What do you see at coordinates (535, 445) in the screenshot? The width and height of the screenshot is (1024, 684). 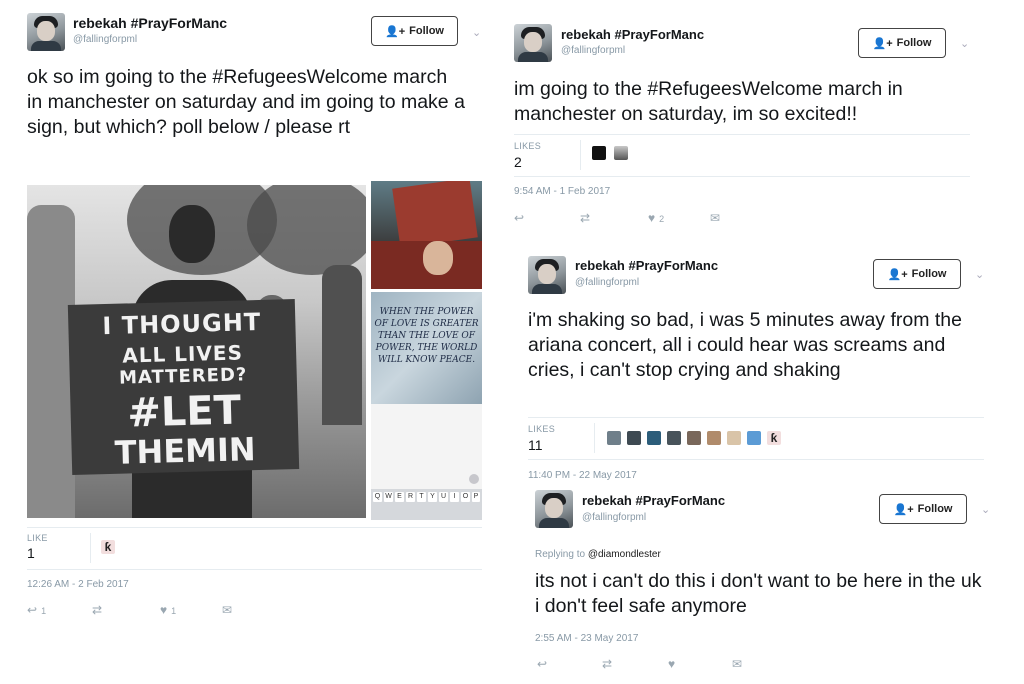 I see `likes-count: 11` at bounding box center [535, 445].